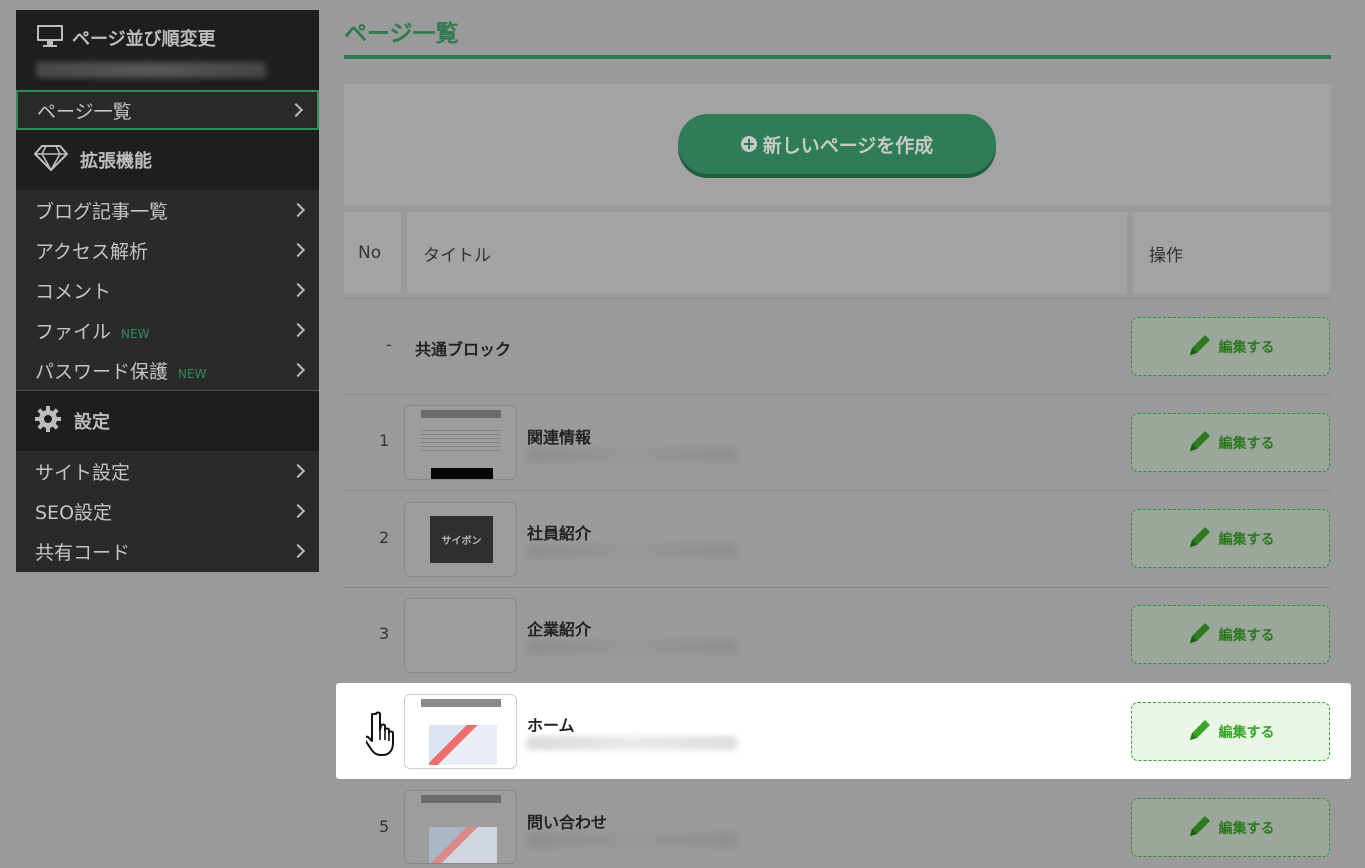 Image resolution: width=1365 pixels, height=868 pixels. I want to click on sidebar-item-page-list: ページ一覧, so click(167, 110).